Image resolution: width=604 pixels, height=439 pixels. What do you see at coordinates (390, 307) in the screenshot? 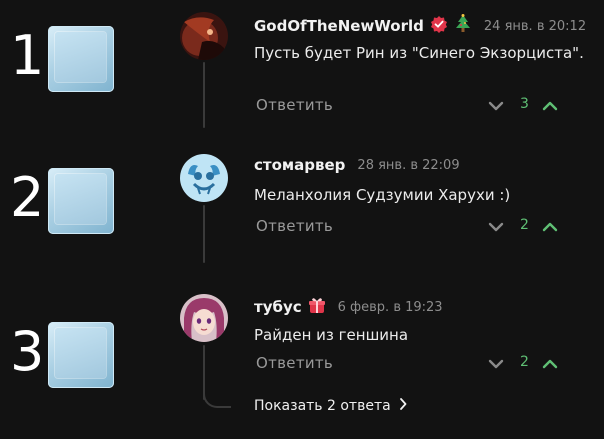
I see `comment-date: 6 февр. в 19:23` at bounding box center [390, 307].